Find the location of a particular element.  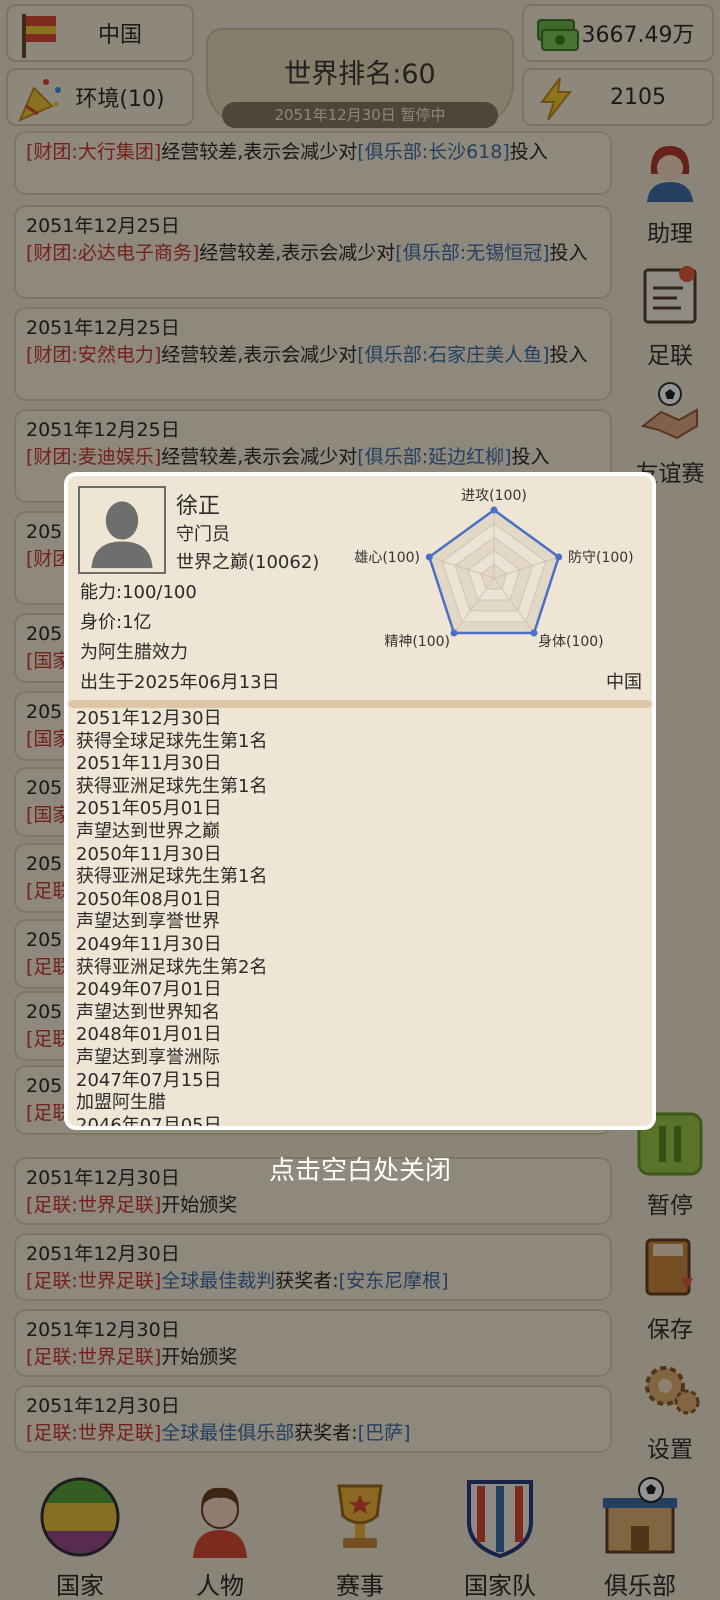

history-entry: 声望达到享誉洲际 is located at coordinates (148, 1057).